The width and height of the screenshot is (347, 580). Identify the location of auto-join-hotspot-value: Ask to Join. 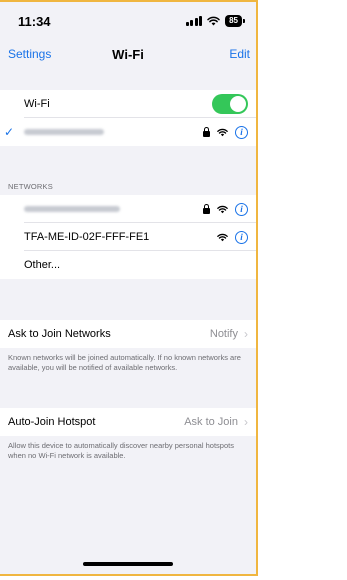
(211, 422).